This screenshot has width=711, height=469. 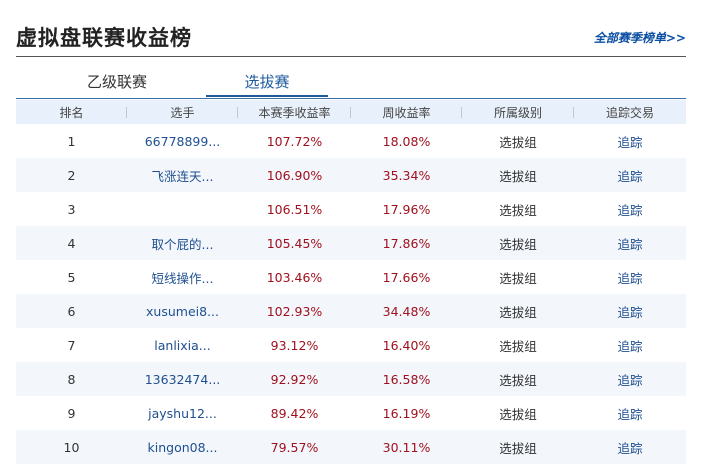 What do you see at coordinates (630, 112) in the screenshot?
I see `column-header-track: 追踪交易` at bounding box center [630, 112].